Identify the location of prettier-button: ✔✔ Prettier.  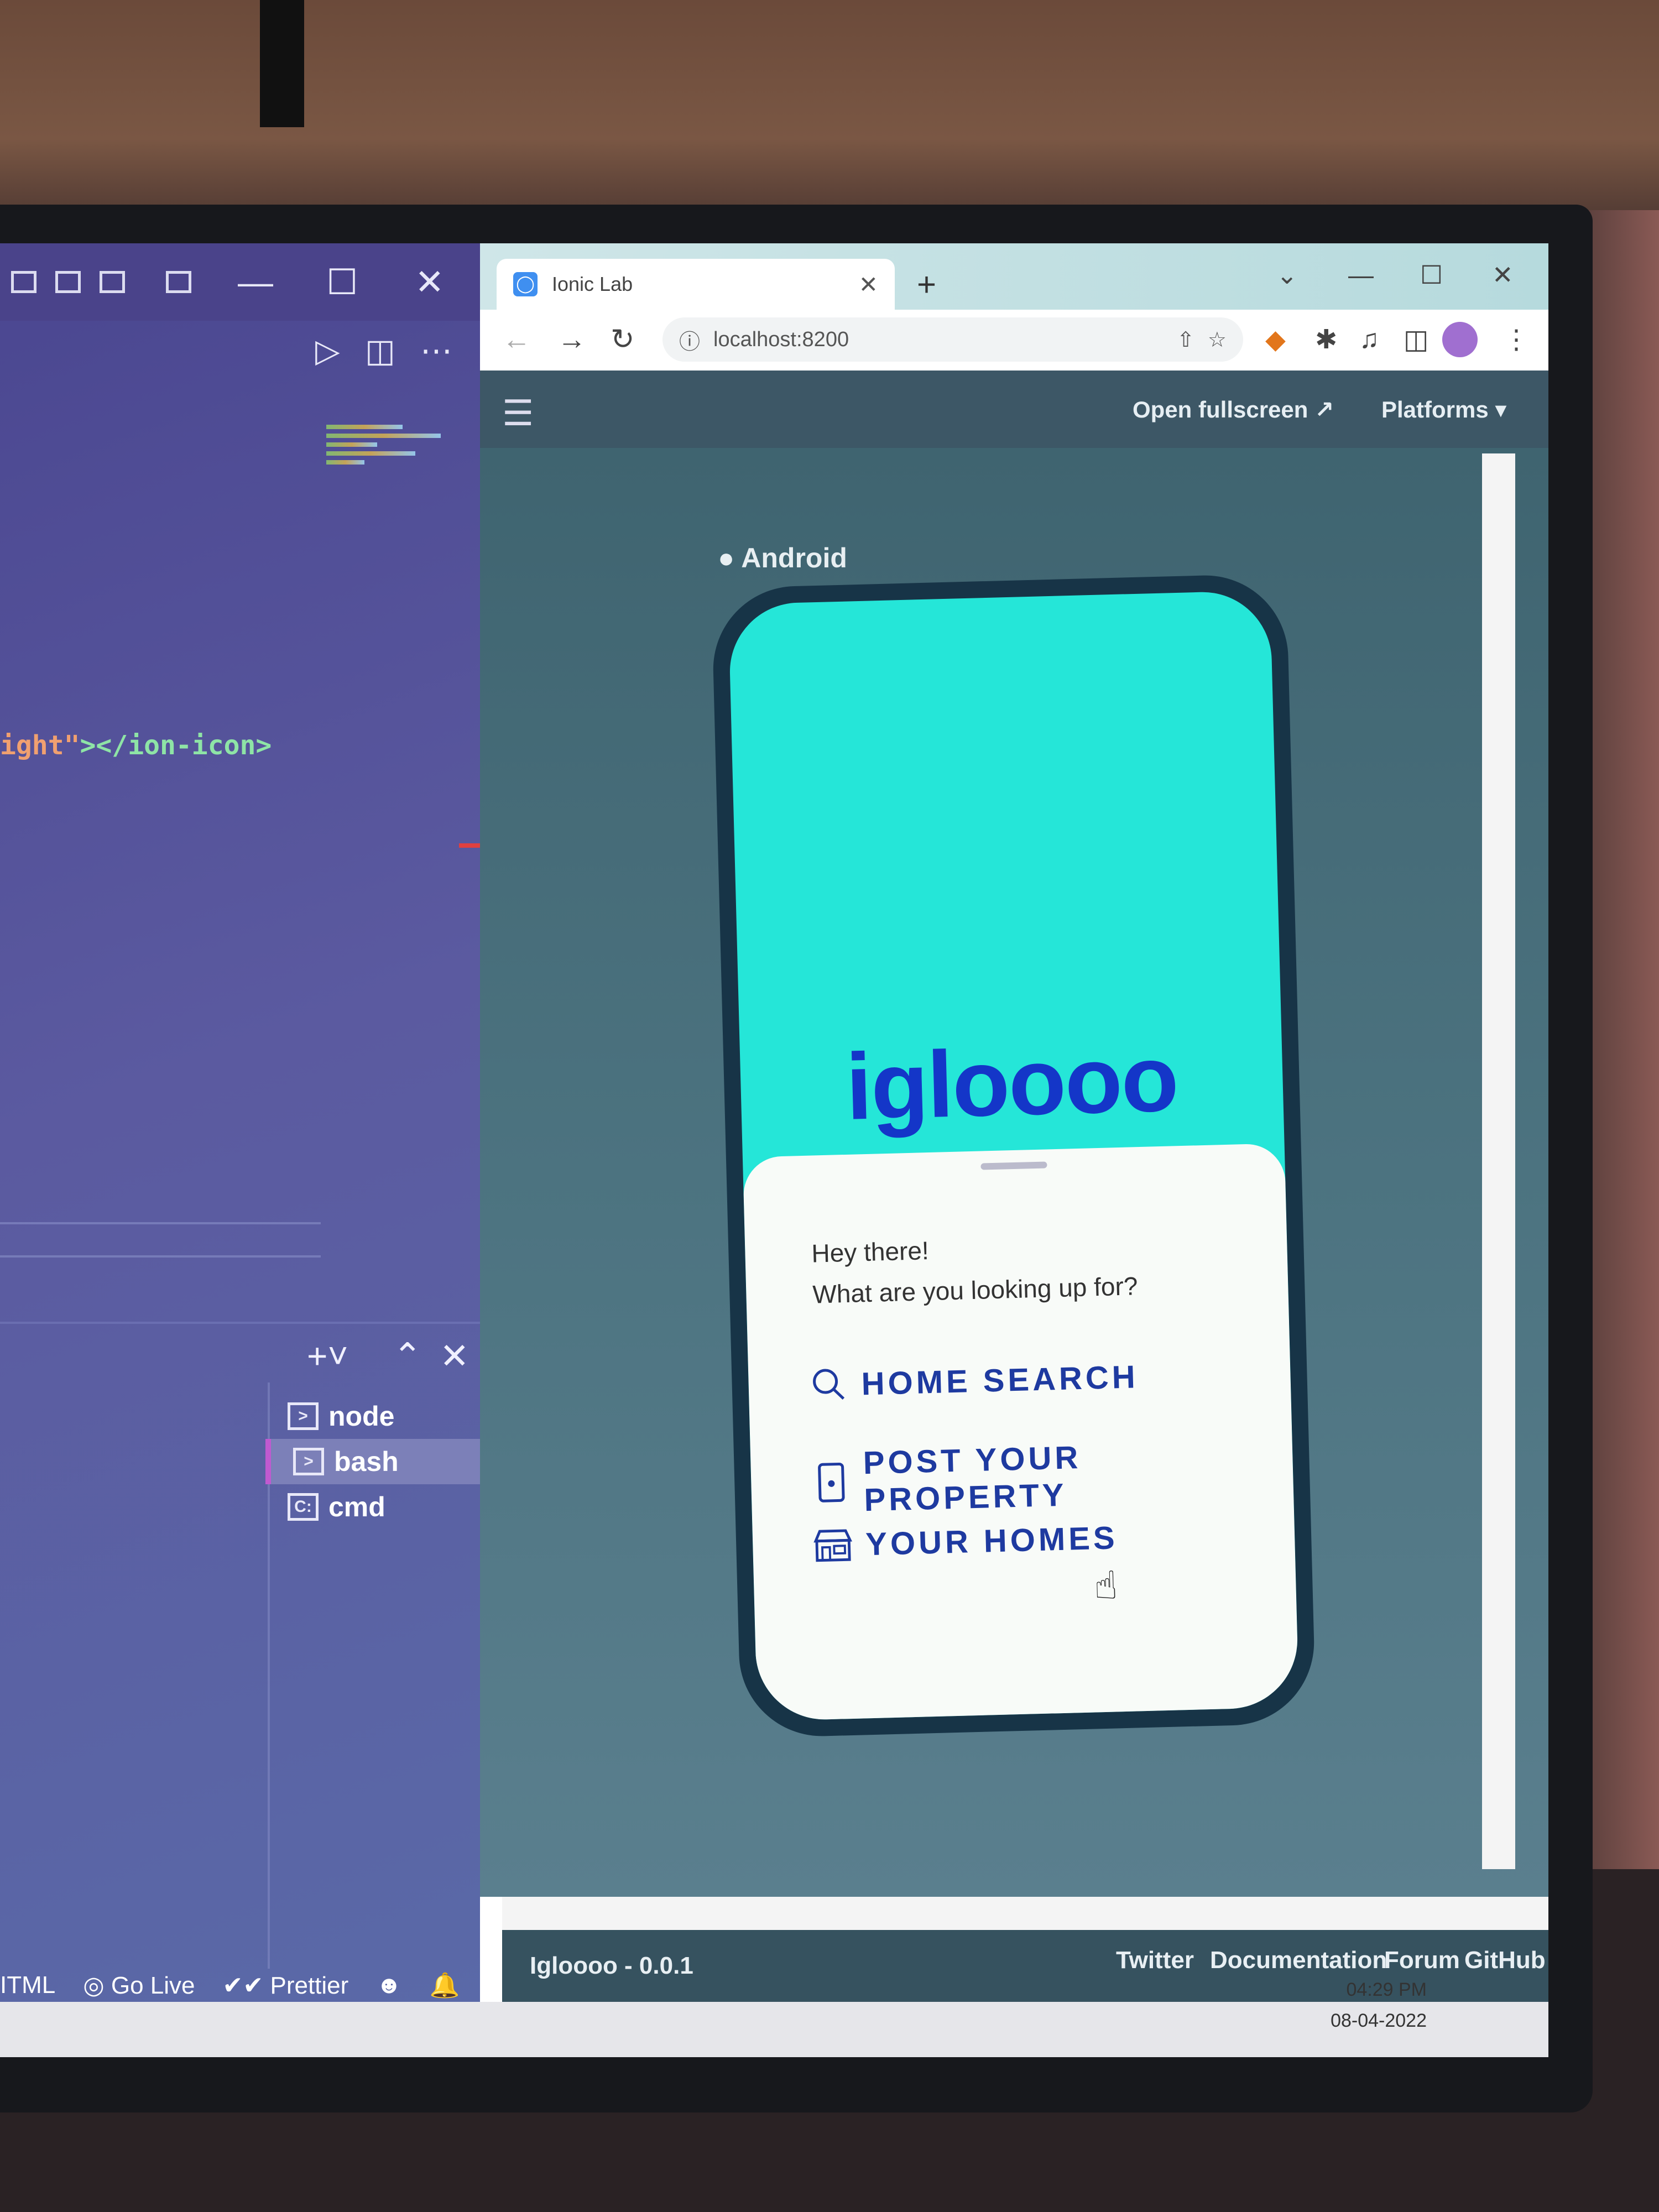
(286, 1986).